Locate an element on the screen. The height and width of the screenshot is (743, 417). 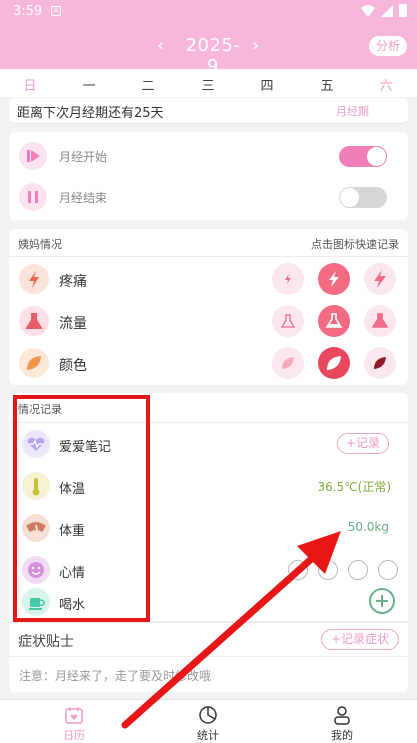
nav-stats: 统计 is located at coordinates (208, 721).